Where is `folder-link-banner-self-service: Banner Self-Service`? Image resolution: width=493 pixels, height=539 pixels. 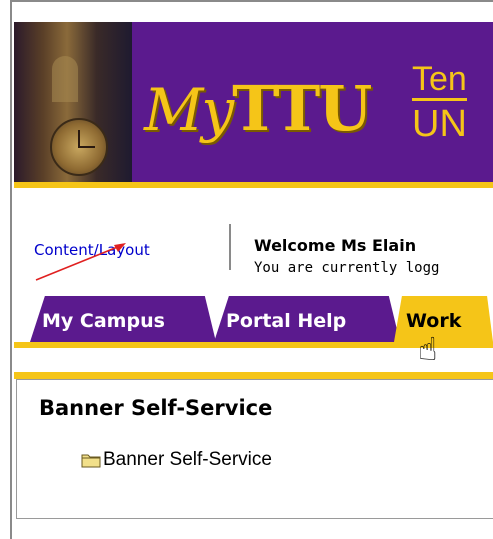
folder-link-banner-self-service: Banner Self-Service is located at coordinates (176, 460).